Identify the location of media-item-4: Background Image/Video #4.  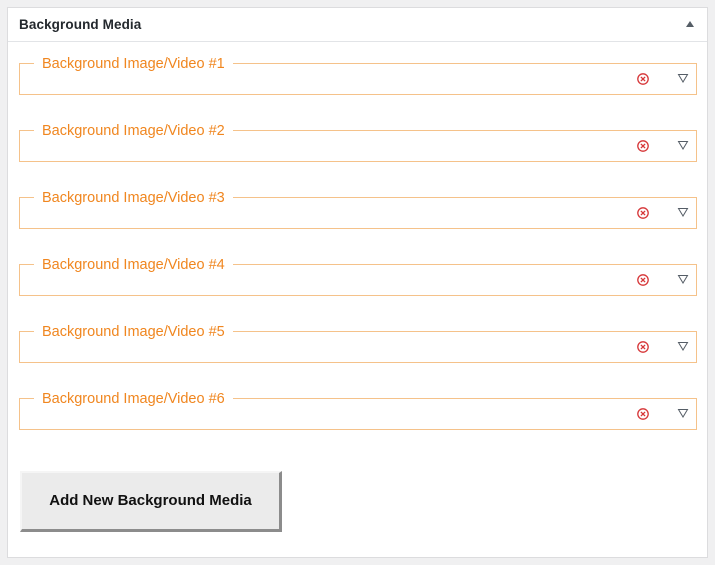
(358, 276).